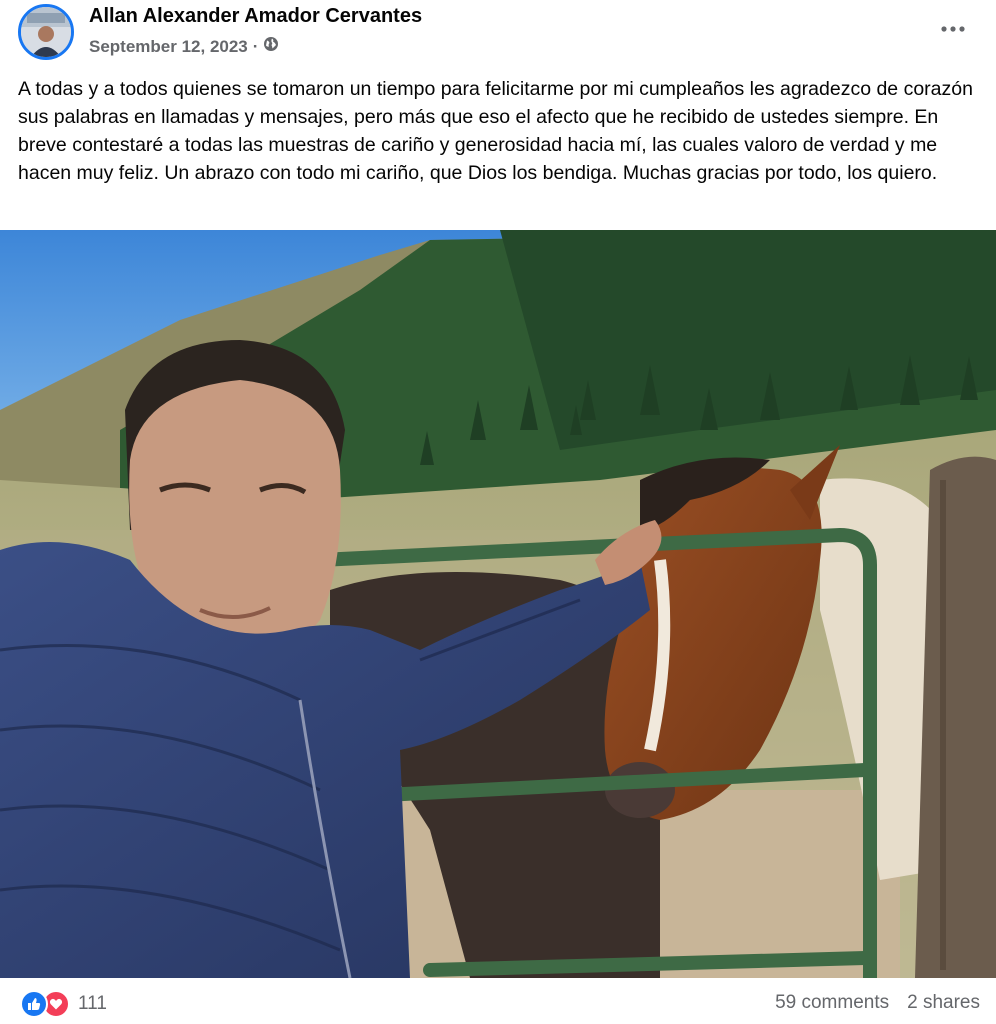 This screenshot has height=1024, width=996. Describe the element at coordinates (255, 16) in the screenshot. I see `author-name: Allan Alexander Amador Cervantes` at that location.